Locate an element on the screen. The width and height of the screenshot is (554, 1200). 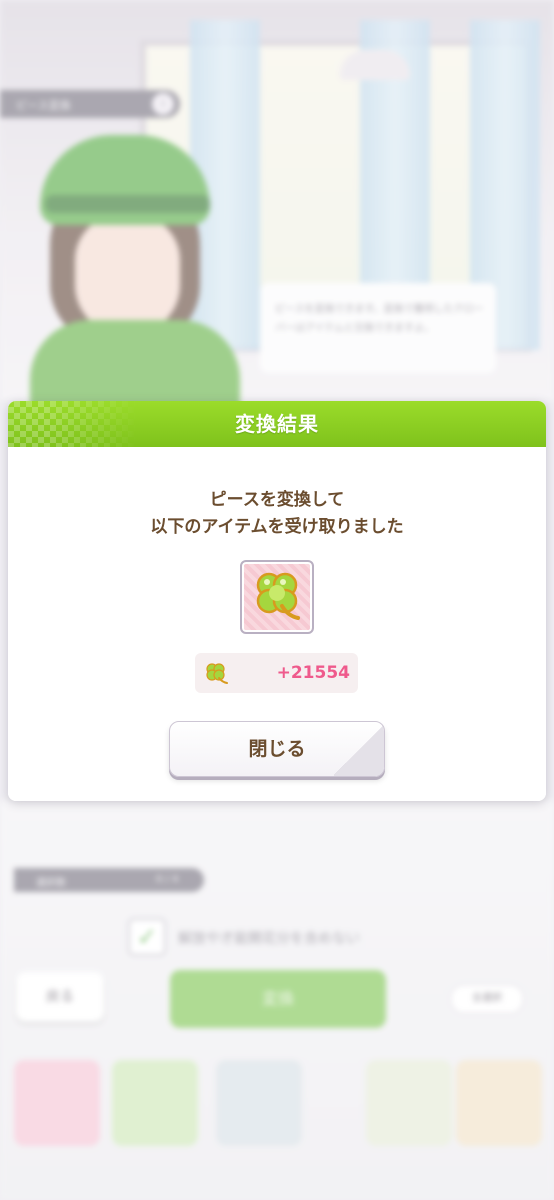
dialog-header: 変換結果 is located at coordinates (277, 424).